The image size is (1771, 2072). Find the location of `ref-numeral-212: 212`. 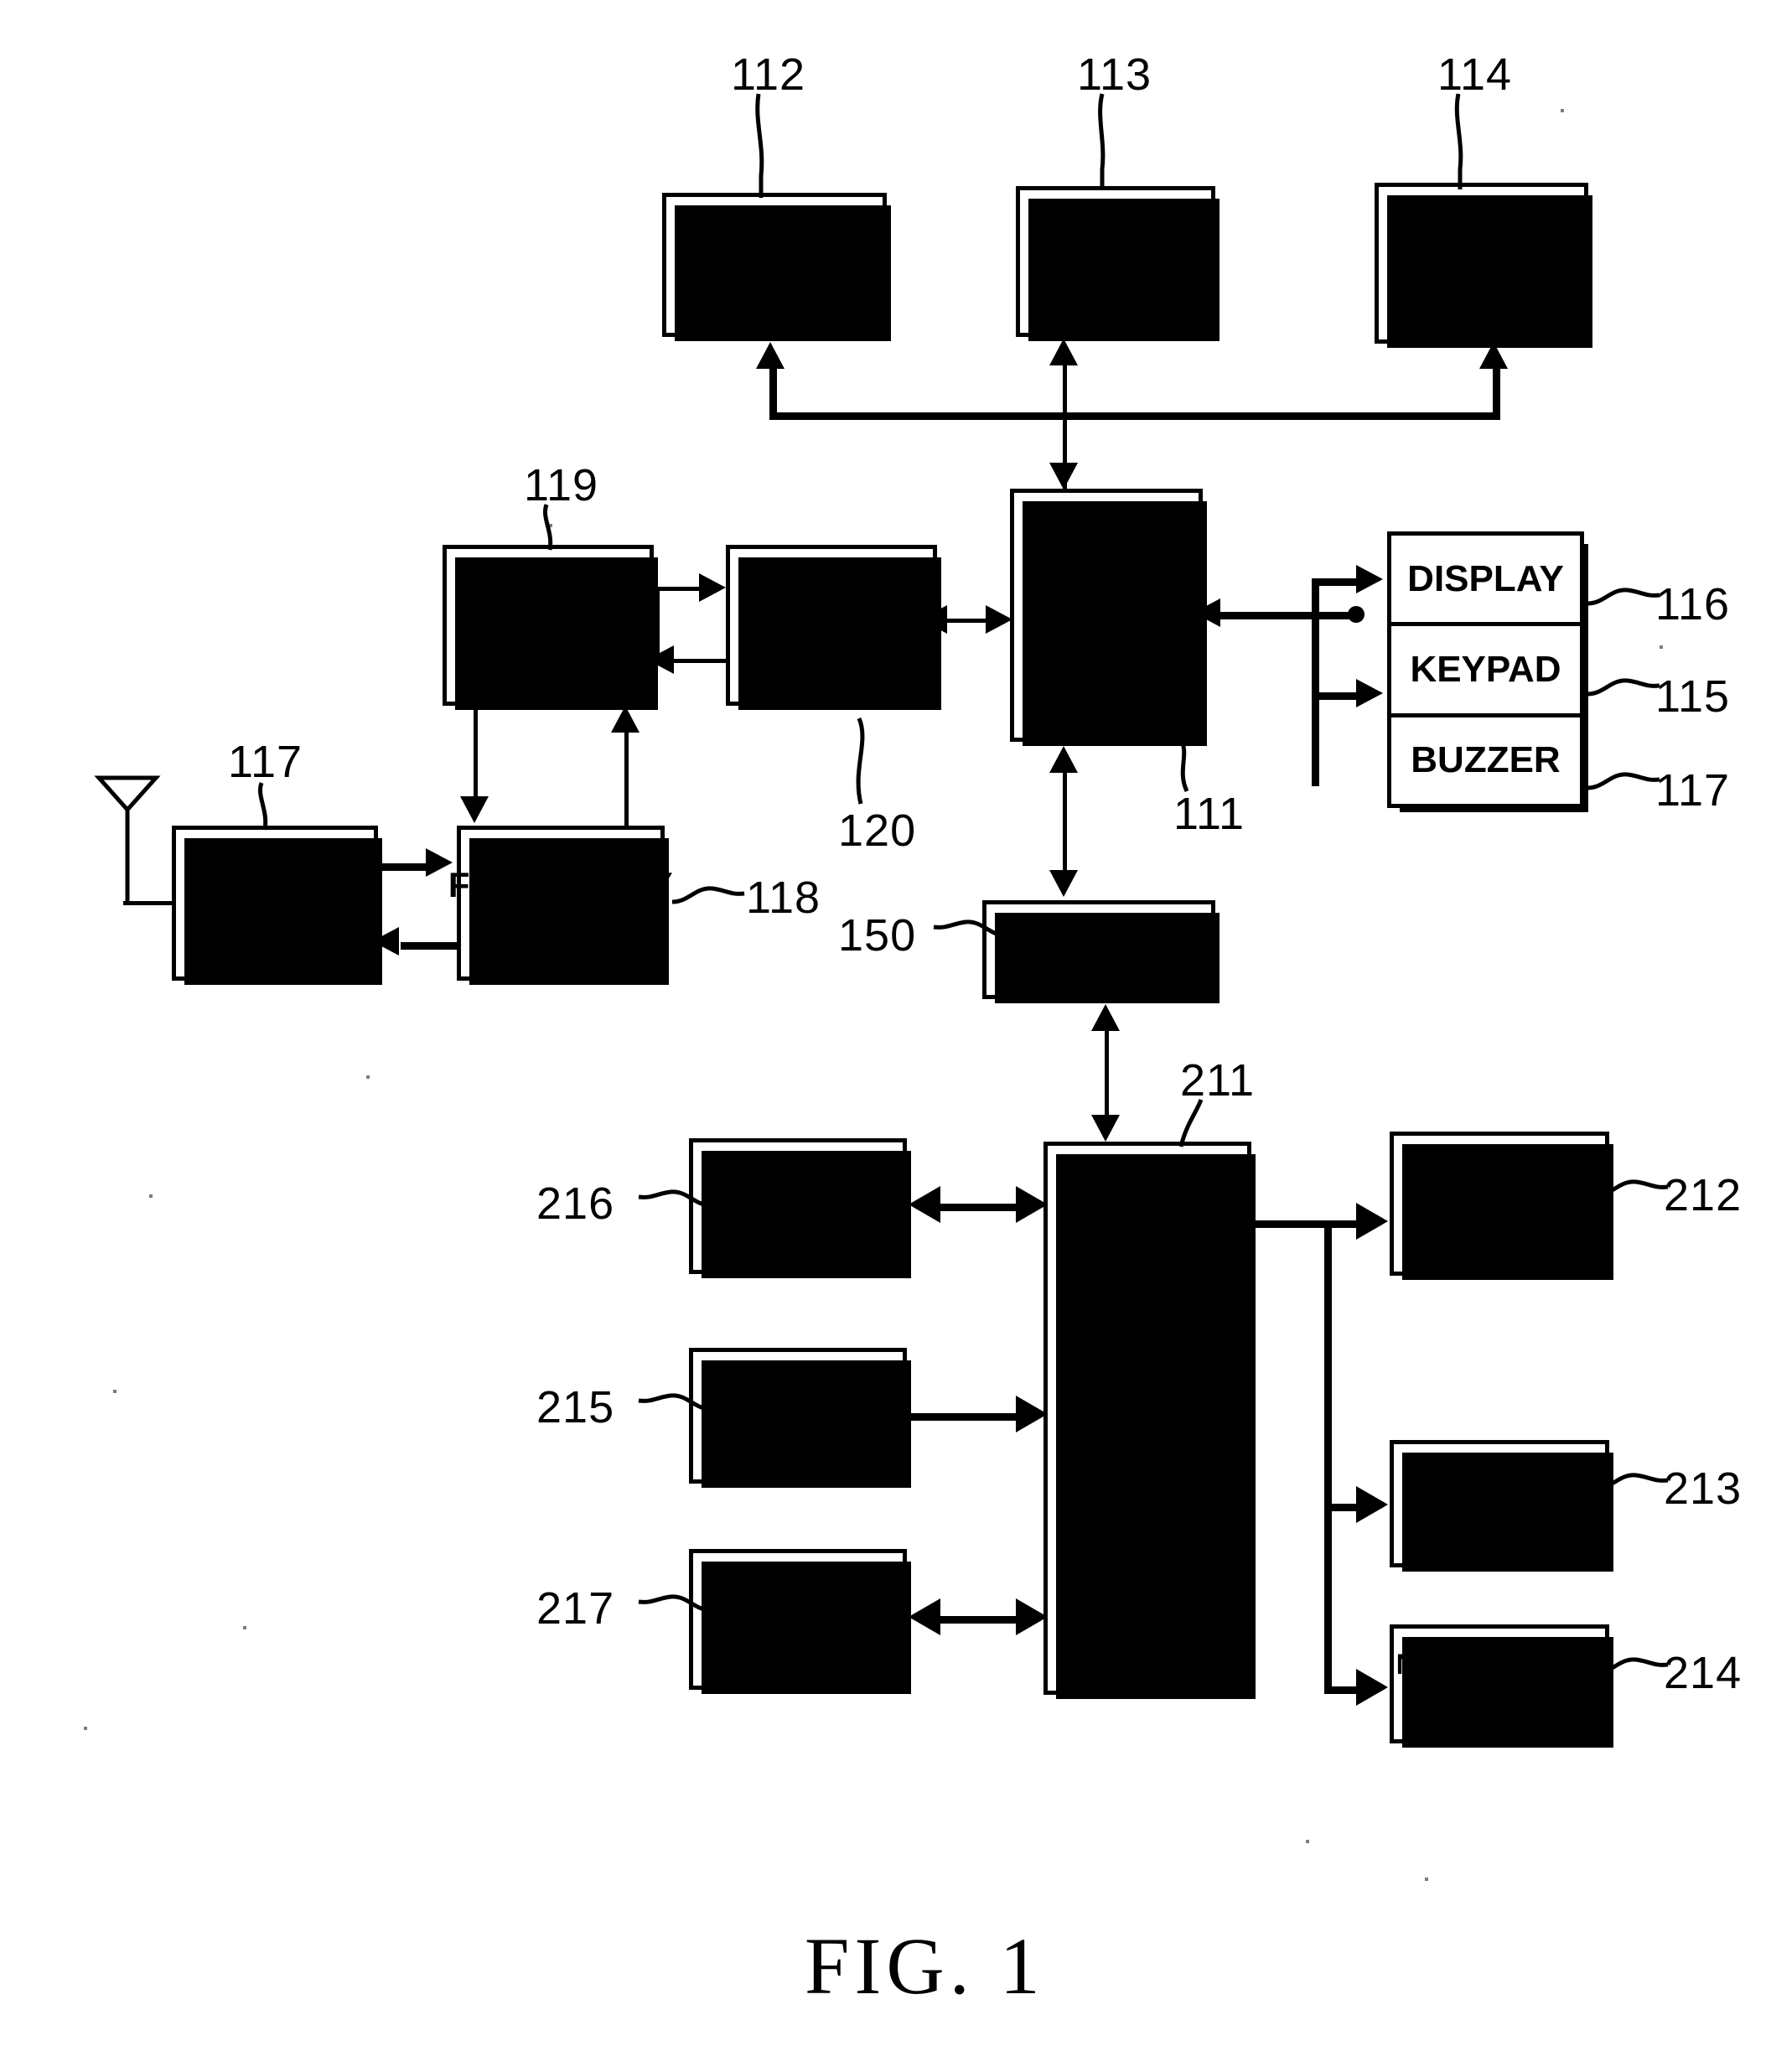

ref-numeral-212: 212 is located at coordinates (1703, 1195).